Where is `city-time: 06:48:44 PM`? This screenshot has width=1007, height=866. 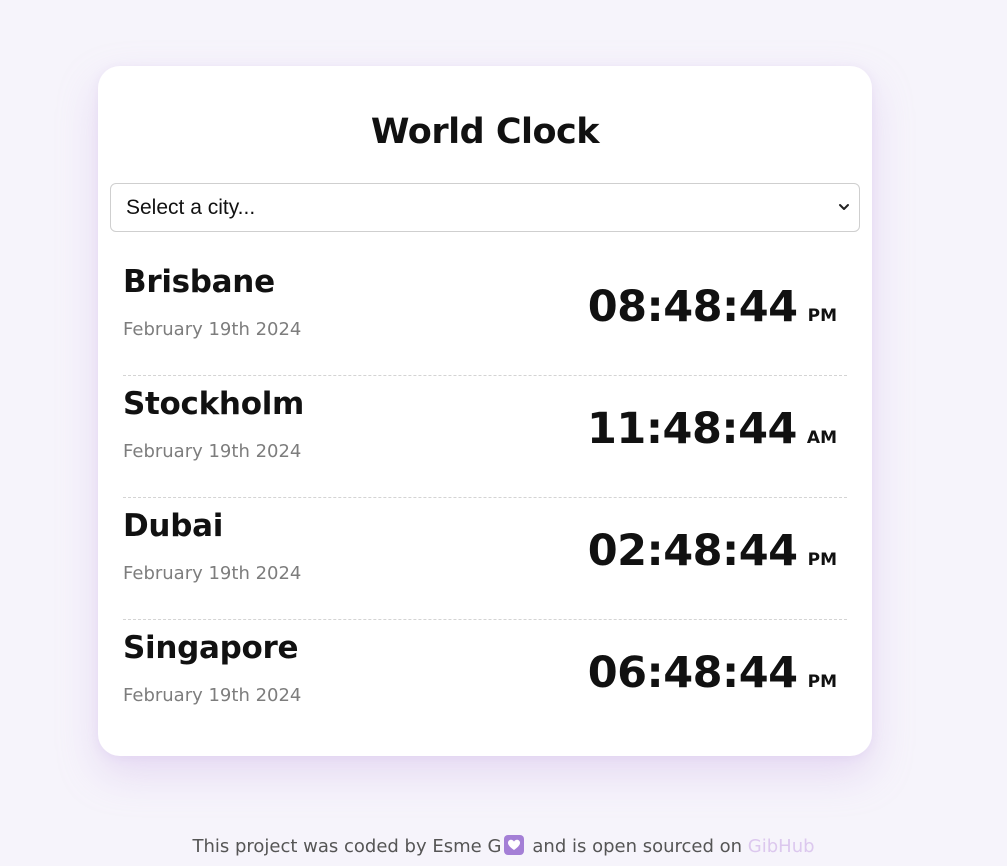 city-time: 06:48:44 PM is located at coordinates (712, 673).